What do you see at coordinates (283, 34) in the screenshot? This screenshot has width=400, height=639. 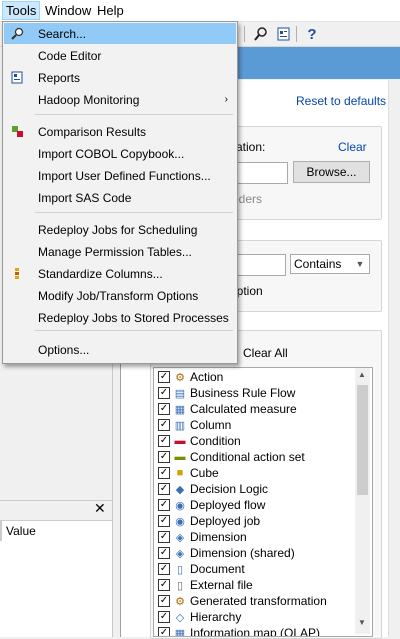 I see `report-icon` at bounding box center [283, 34].